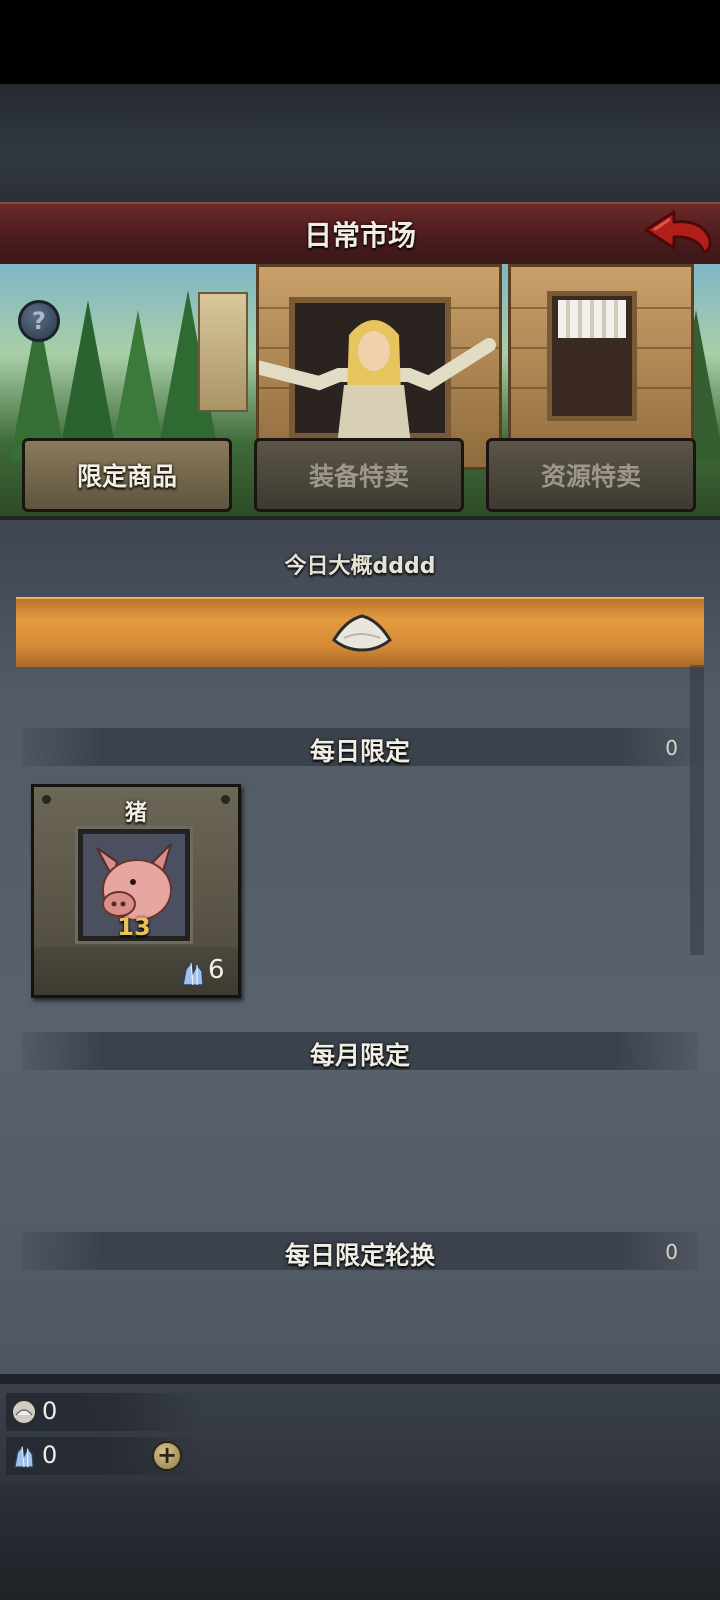 The height and width of the screenshot is (1600, 720). I want to click on help-button: ?, so click(39, 321).